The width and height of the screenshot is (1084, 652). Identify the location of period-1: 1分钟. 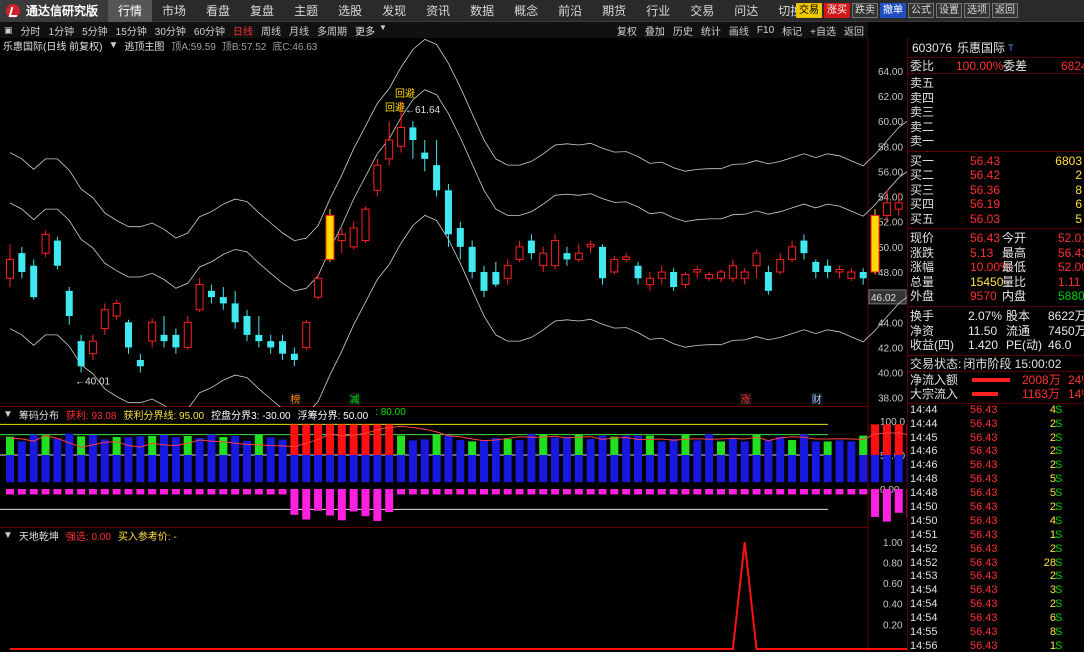
(62, 30).